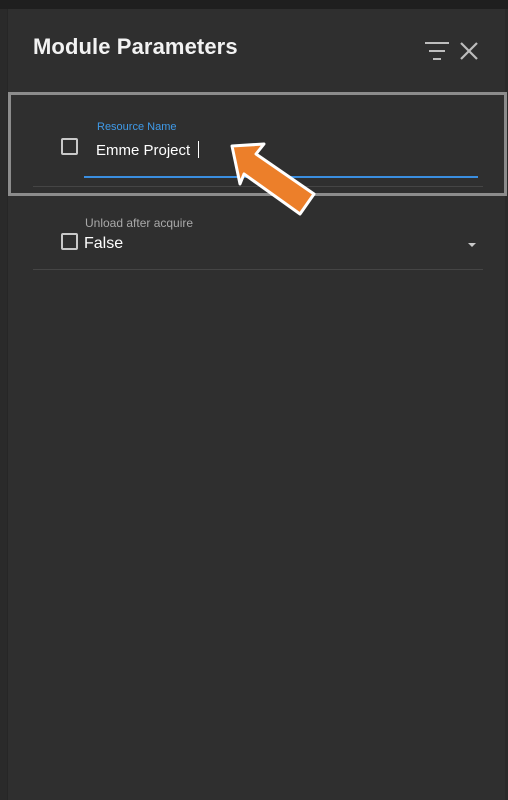  I want to click on close-icon, so click(469, 51).